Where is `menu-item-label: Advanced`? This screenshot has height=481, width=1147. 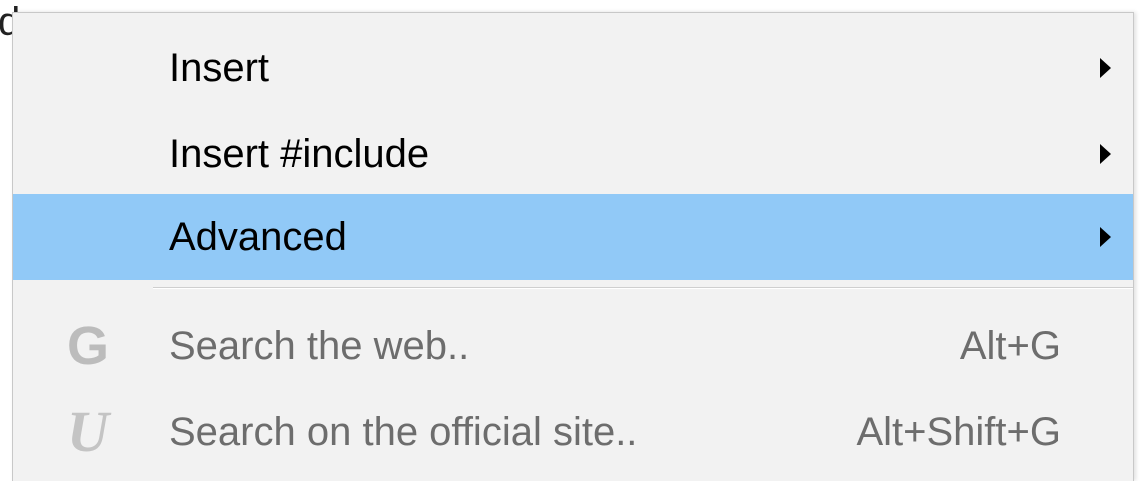
menu-item-label: Advanced is located at coordinates (258, 237).